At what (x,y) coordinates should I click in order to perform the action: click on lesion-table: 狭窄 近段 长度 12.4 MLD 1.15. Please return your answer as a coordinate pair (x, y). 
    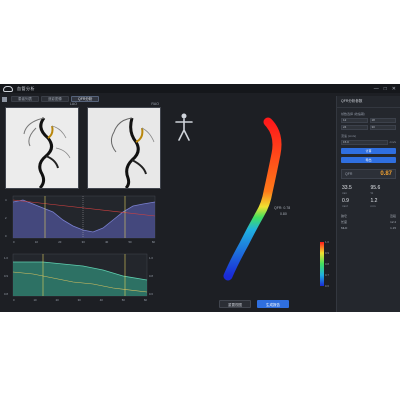
    Looking at the image, I should click on (368, 222).